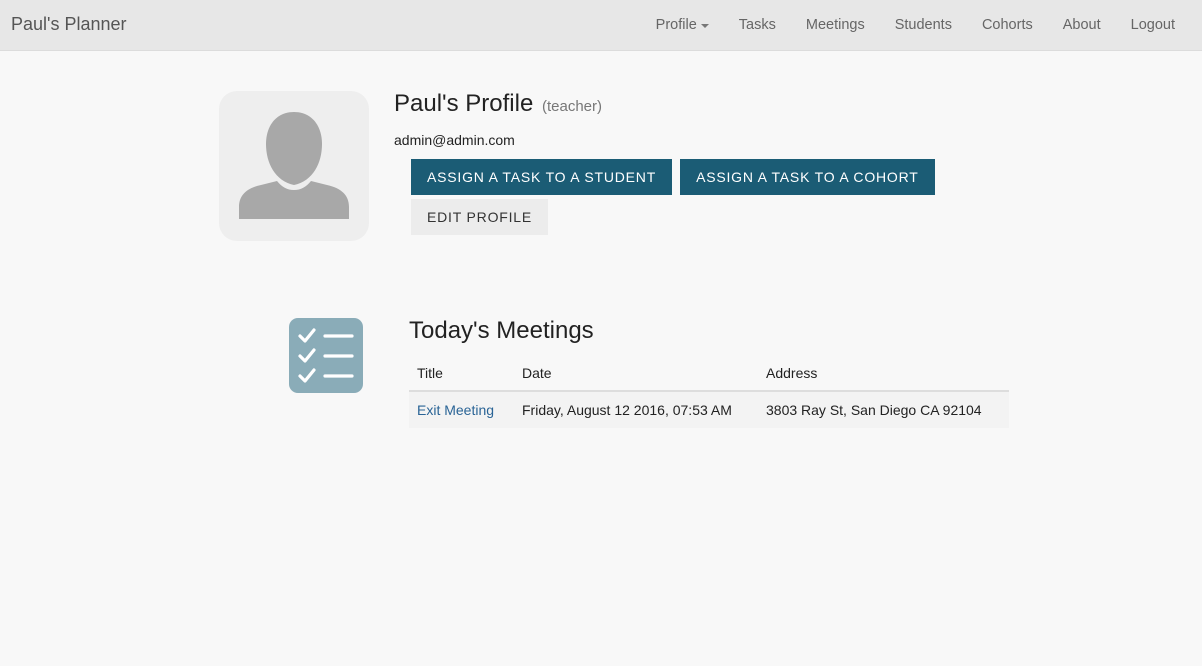 The image size is (1202, 666). I want to click on nav-item-logout: Logout, so click(1153, 25).